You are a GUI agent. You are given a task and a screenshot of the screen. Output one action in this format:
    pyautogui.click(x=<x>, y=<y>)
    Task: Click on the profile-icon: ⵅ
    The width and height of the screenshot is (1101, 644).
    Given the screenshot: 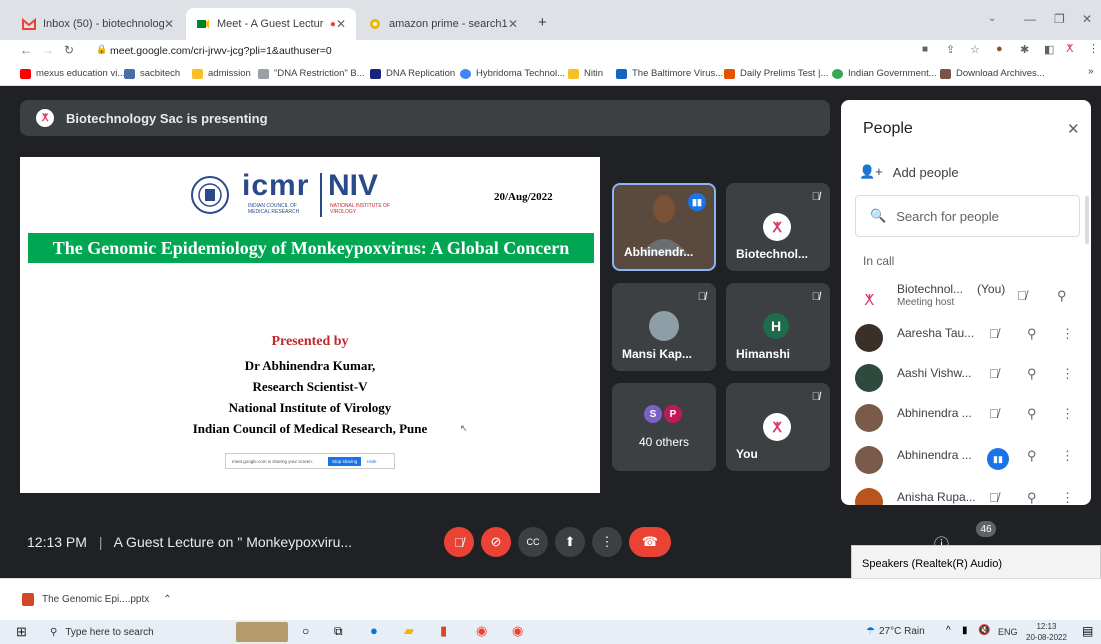 What is the action you would take?
    pyautogui.click(x=1069, y=48)
    